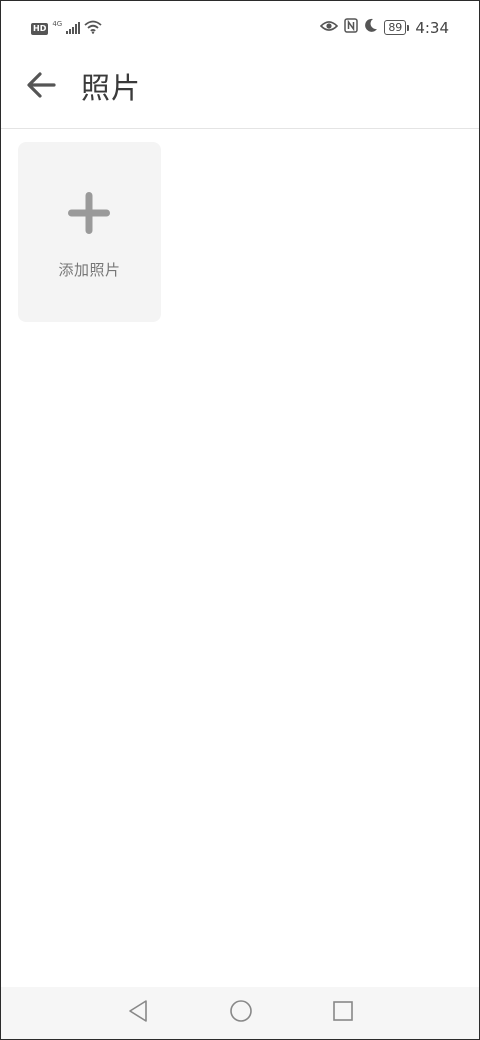  What do you see at coordinates (240, 91) in the screenshot?
I see `app-bar: 照片` at bounding box center [240, 91].